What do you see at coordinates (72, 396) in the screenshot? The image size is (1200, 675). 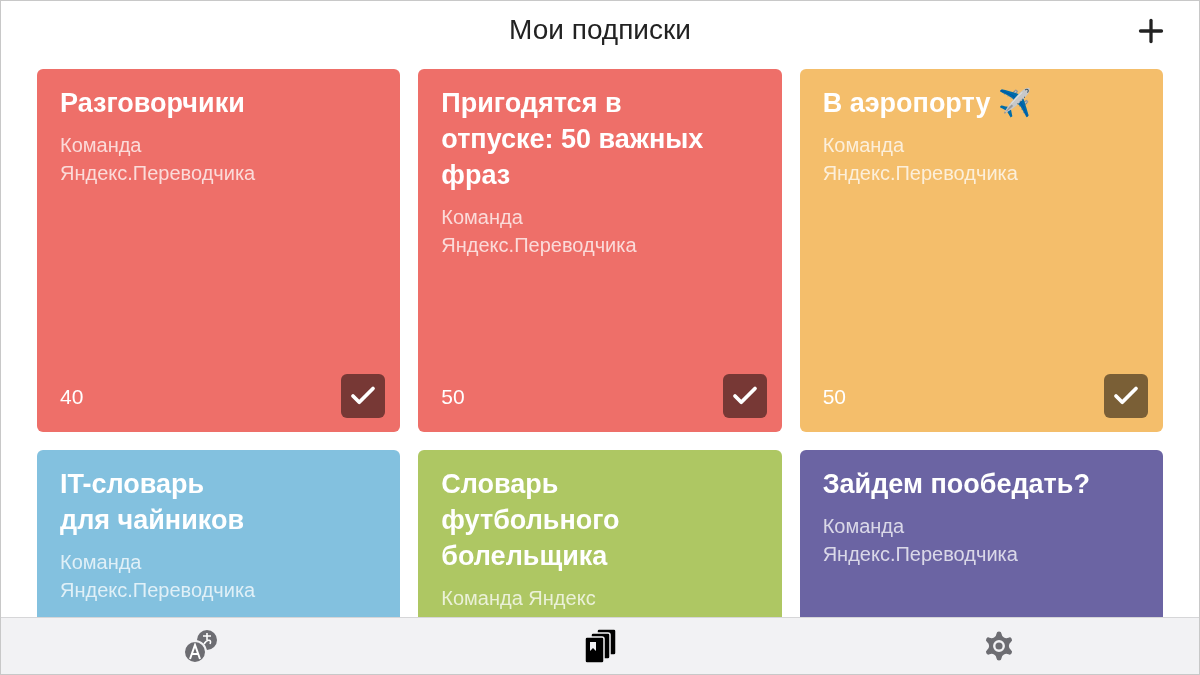 I see `phrase-count: 40` at bounding box center [72, 396].